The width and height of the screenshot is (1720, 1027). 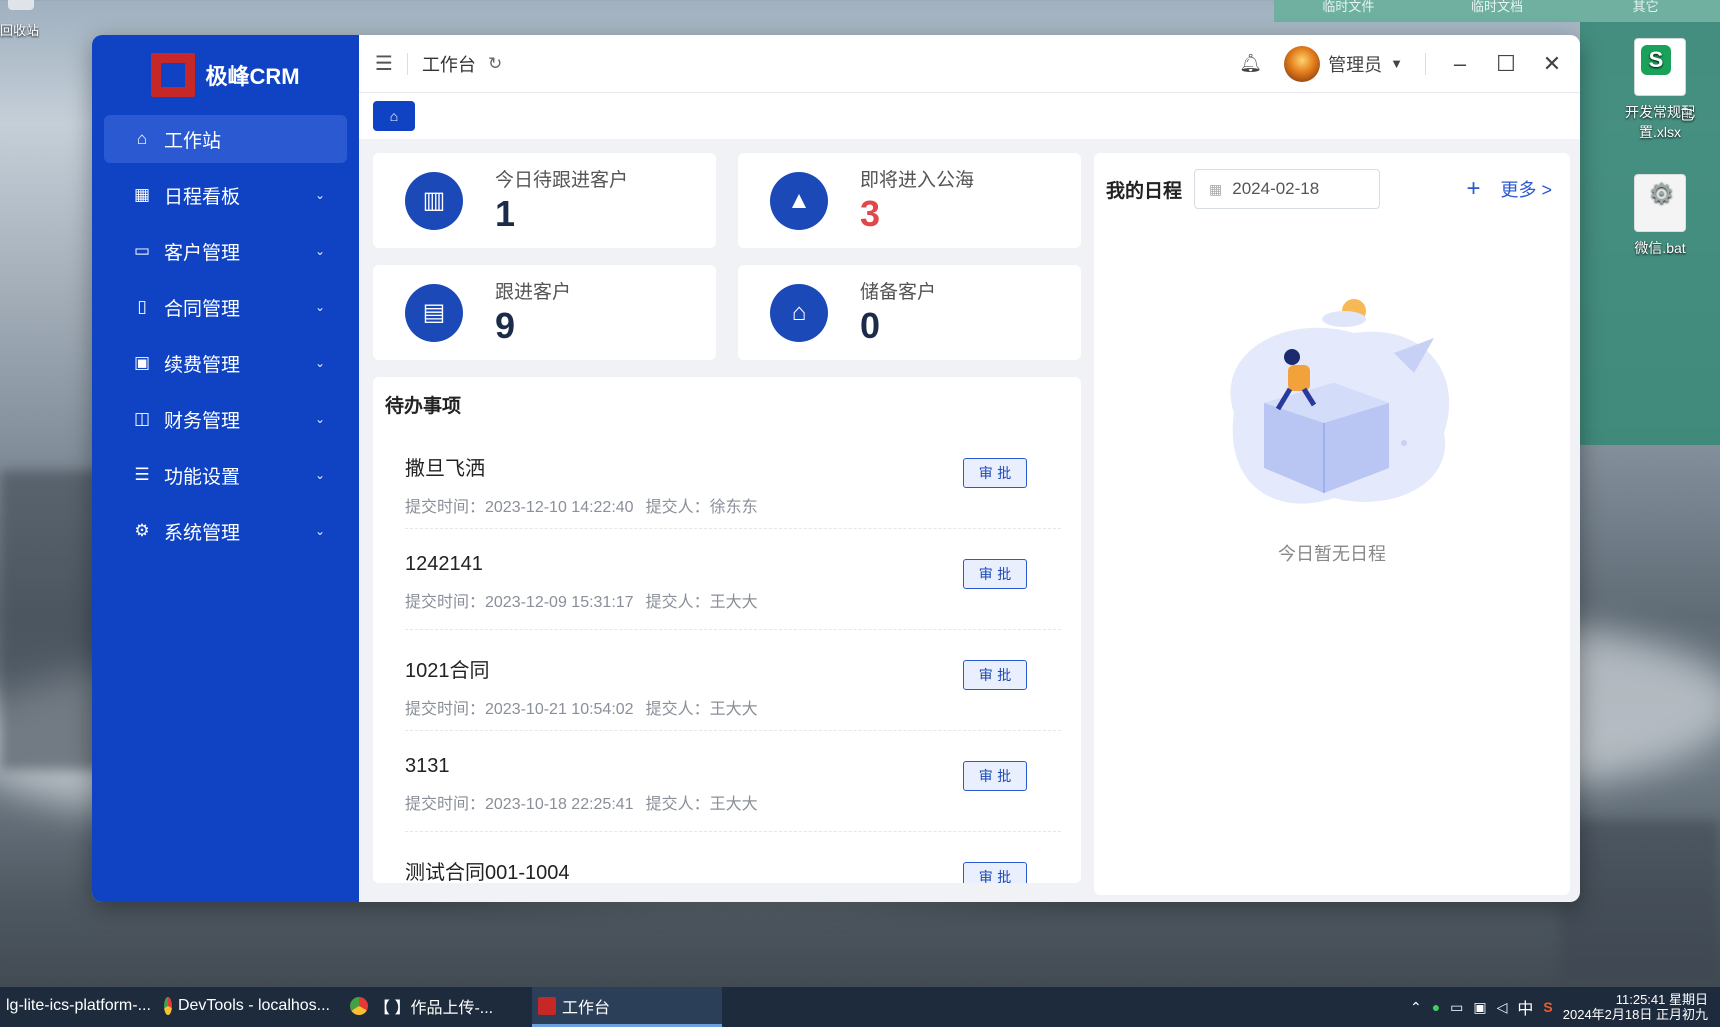 What do you see at coordinates (701, 804) in the screenshot?
I see `submitter: 提交人：王大大` at bounding box center [701, 804].